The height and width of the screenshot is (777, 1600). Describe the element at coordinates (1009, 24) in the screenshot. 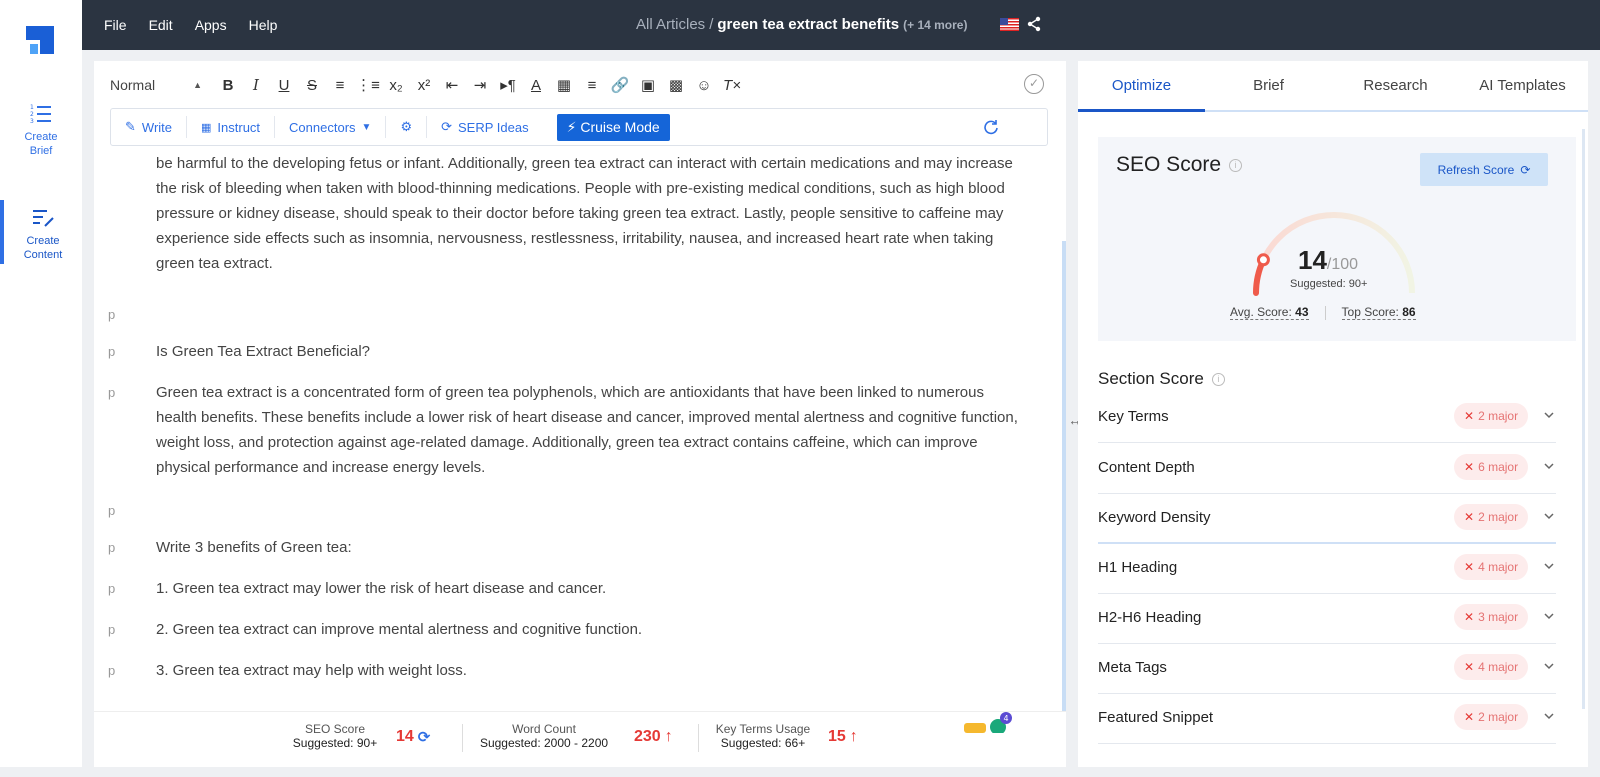

I see `us-flag-icon` at that location.